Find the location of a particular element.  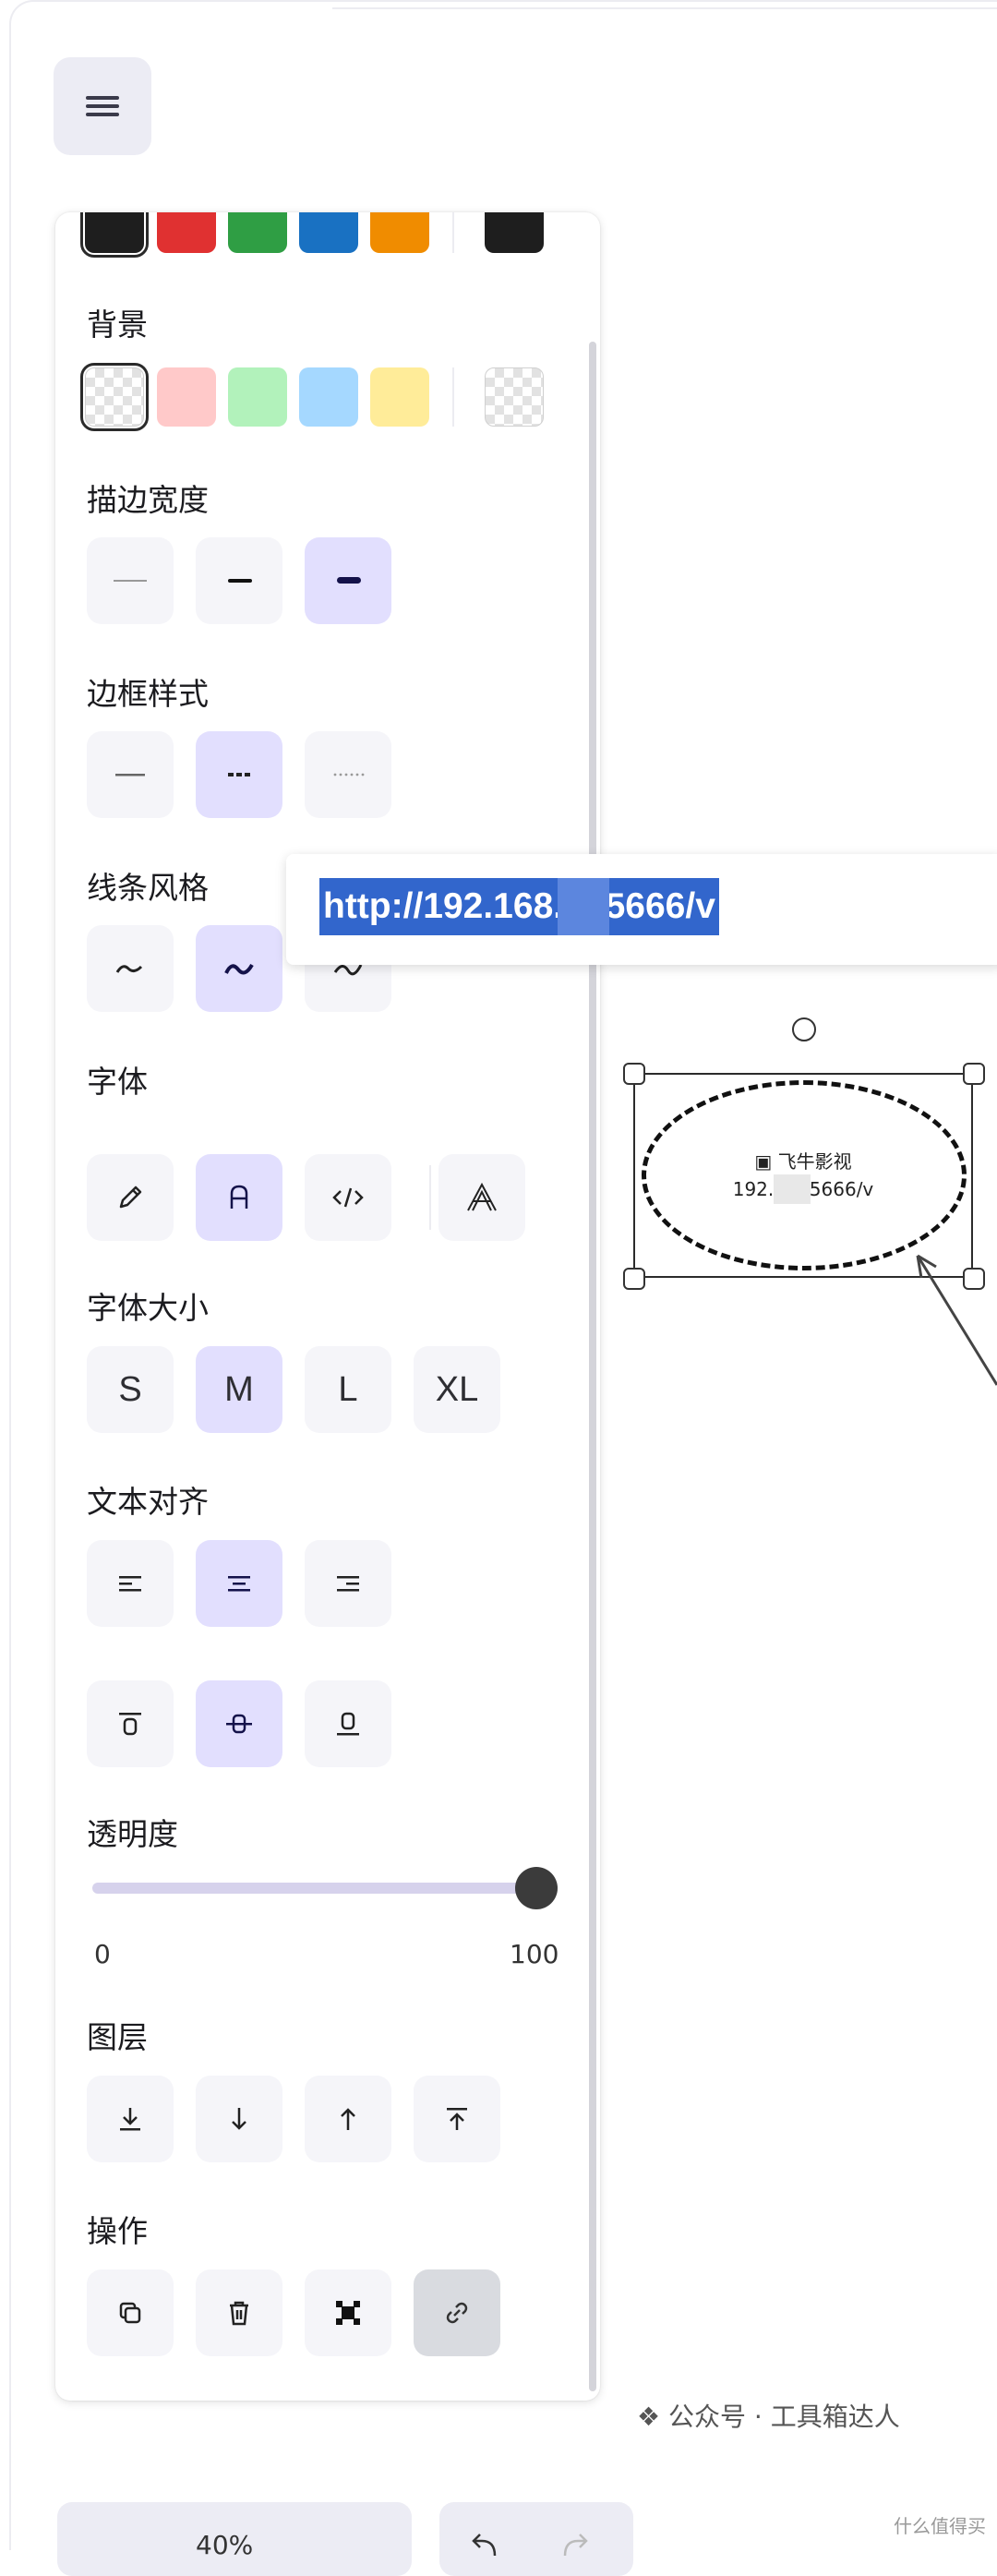

opacity-slider-track is located at coordinates (309, 1888).